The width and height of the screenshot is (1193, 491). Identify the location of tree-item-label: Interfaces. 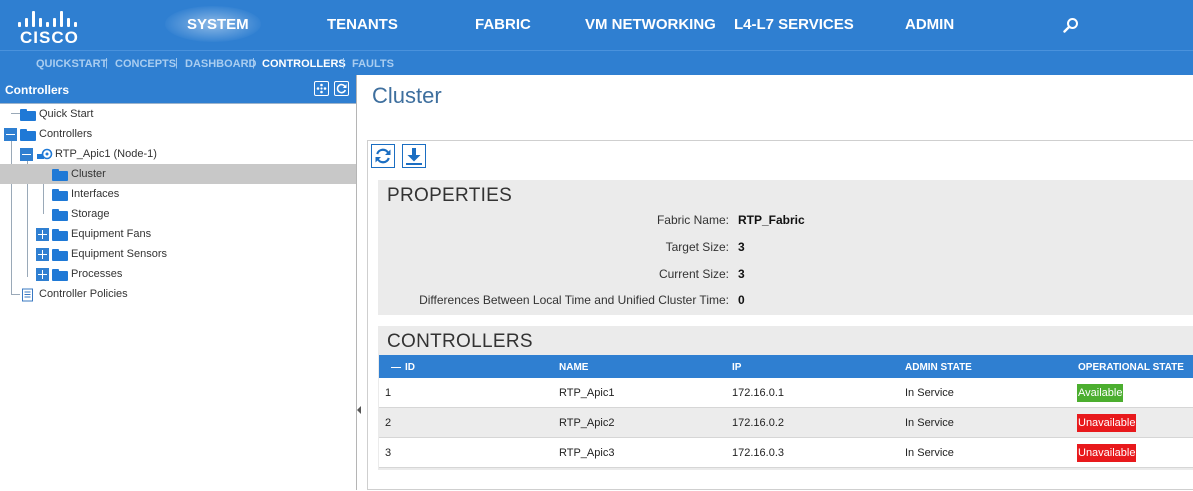
(95, 194).